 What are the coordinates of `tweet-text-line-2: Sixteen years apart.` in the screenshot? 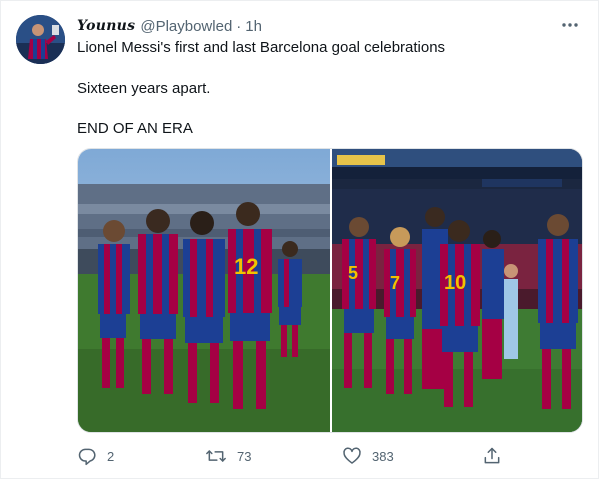 It's located at (144, 88).